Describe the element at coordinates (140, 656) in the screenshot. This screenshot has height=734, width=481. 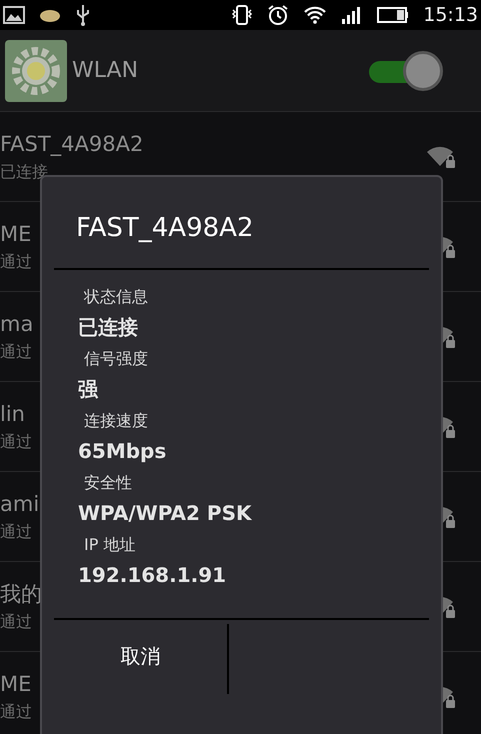
I see `cancel-button: 取消` at that location.